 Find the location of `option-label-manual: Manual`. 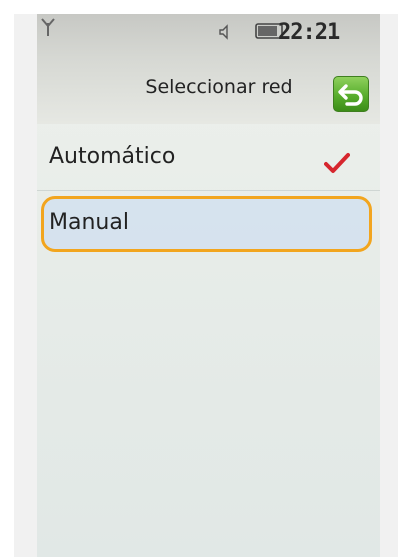

option-label-manual: Manual is located at coordinates (89, 222).